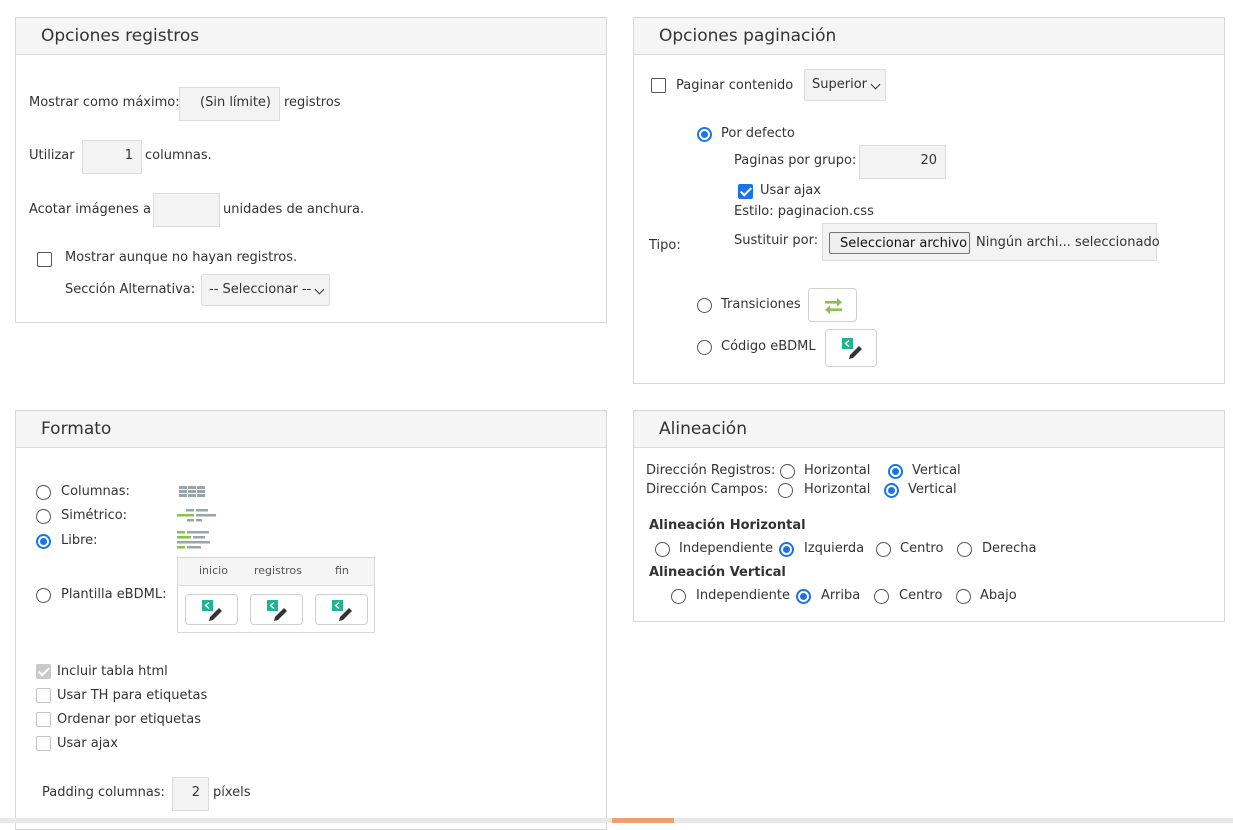 This screenshot has width=1233, height=830. Describe the element at coordinates (998, 595) in the screenshot. I see `v-align-abajo-label: Abajo` at that location.